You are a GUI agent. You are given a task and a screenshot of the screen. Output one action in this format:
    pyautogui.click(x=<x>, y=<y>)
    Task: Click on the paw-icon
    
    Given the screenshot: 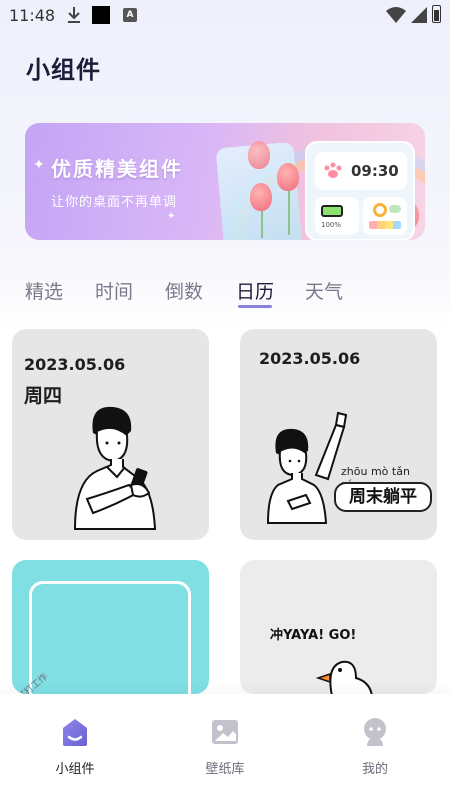 What is the action you would take?
    pyautogui.click(x=333, y=170)
    